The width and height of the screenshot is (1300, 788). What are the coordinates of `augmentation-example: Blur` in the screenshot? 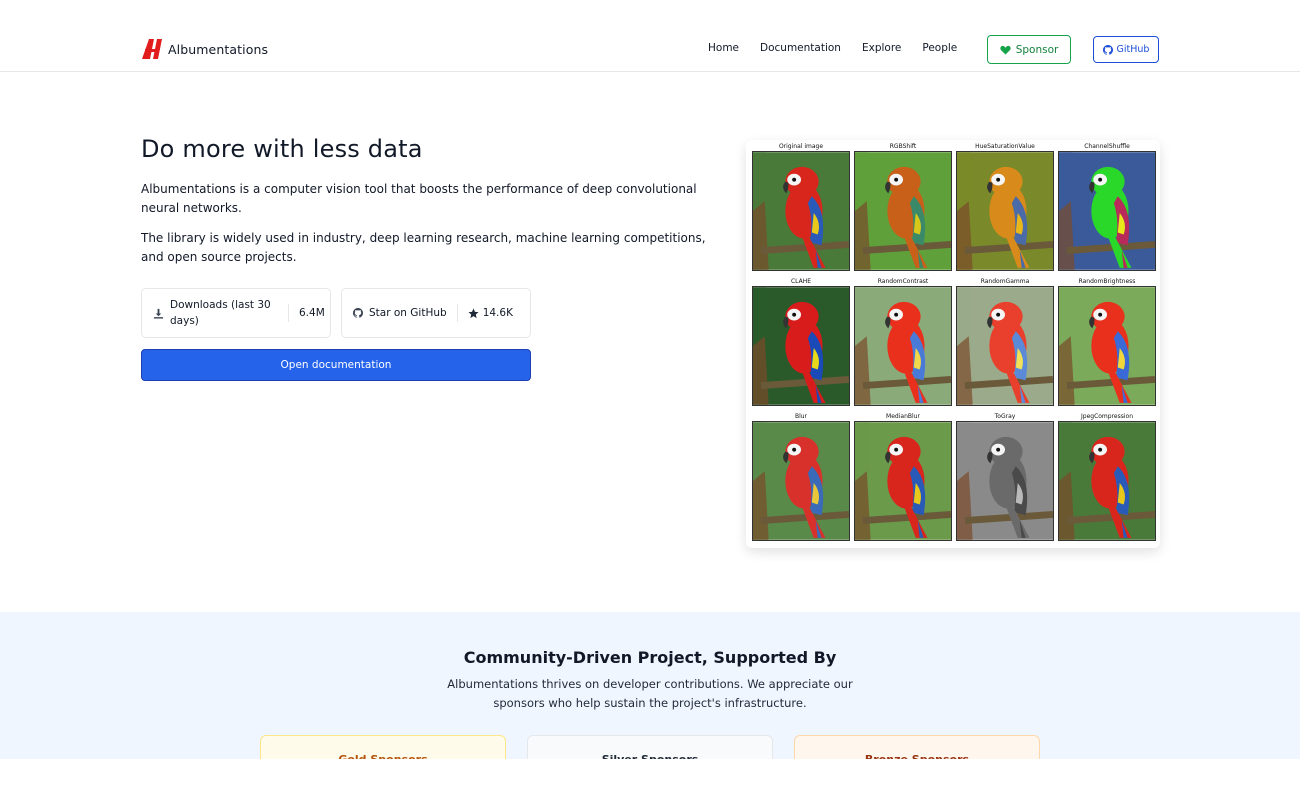 It's located at (801, 476).